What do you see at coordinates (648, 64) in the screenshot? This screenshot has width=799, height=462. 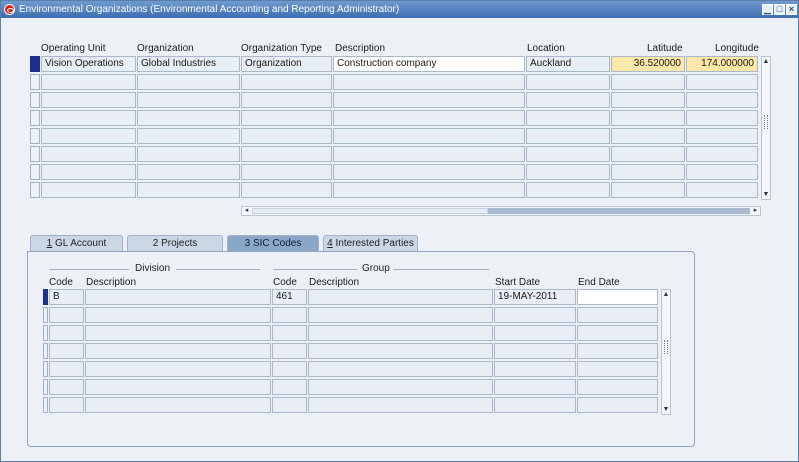 I see `latitude-field: 36.520000` at bounding box center [648, 64].